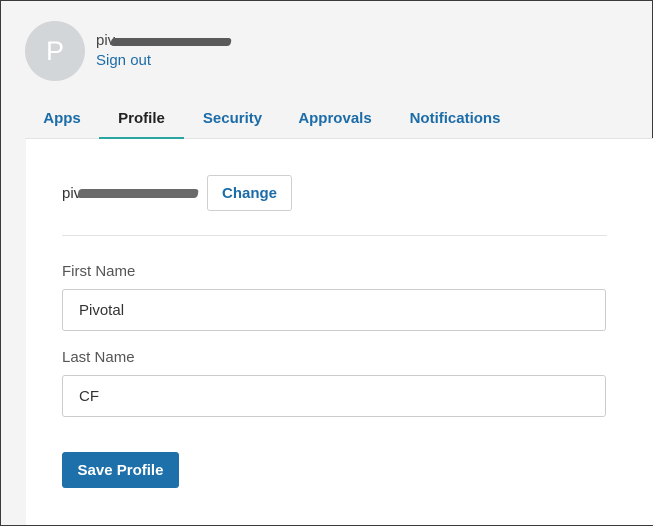  Describe the element at coordinates (141, 120) in the screenshot. I see `tab-profile: Profile` at that location.